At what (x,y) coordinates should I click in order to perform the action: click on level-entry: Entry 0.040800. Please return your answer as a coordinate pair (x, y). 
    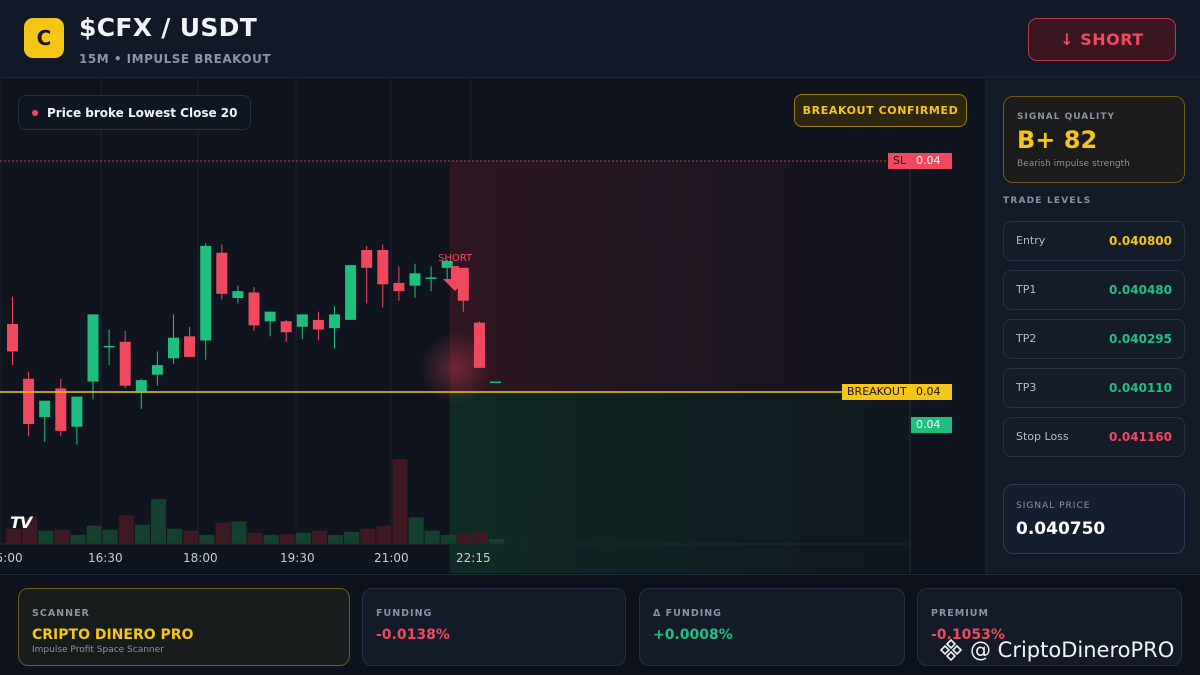
    Looking at the image, I should click on (1094, 241).